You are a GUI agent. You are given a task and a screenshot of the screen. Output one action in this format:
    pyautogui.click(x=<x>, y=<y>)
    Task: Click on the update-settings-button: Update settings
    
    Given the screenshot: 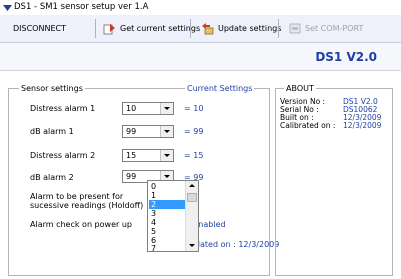 What is the action you would take?
    pyautogui.click(x=241, y=28)
    